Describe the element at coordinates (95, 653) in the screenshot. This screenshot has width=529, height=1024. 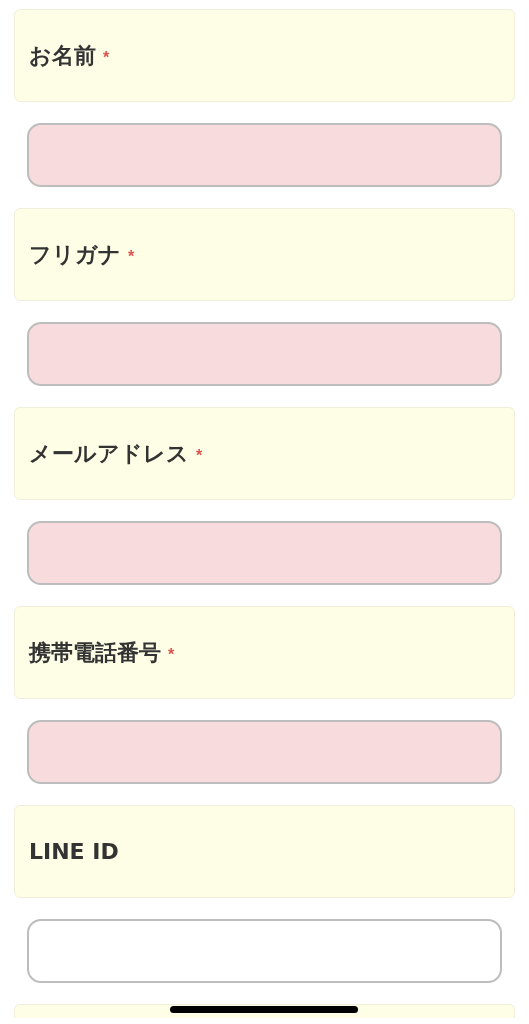
I see `field-label: 携帯電話番号` at that location.